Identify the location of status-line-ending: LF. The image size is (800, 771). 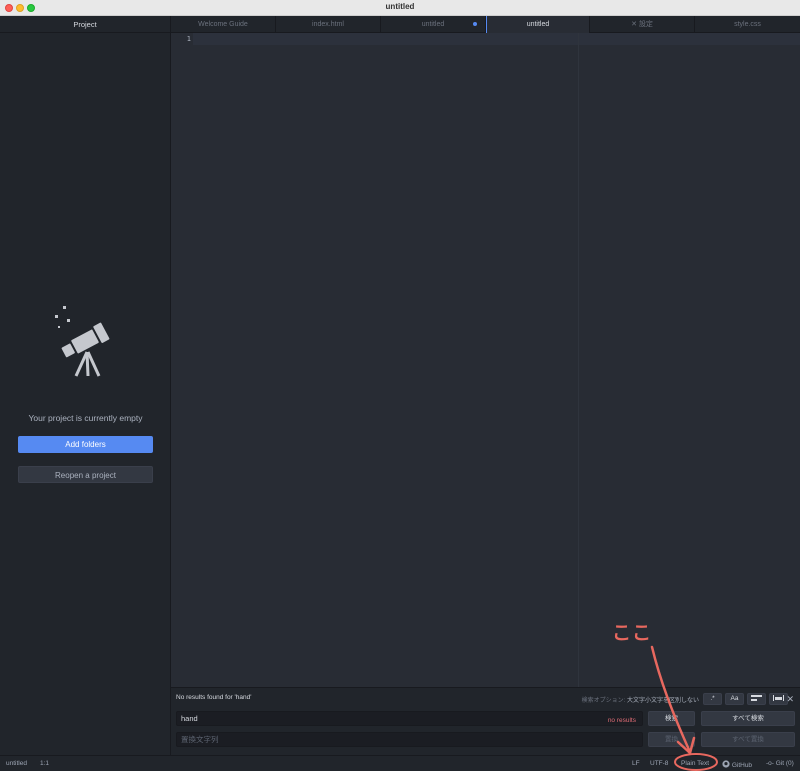
(636, 763).